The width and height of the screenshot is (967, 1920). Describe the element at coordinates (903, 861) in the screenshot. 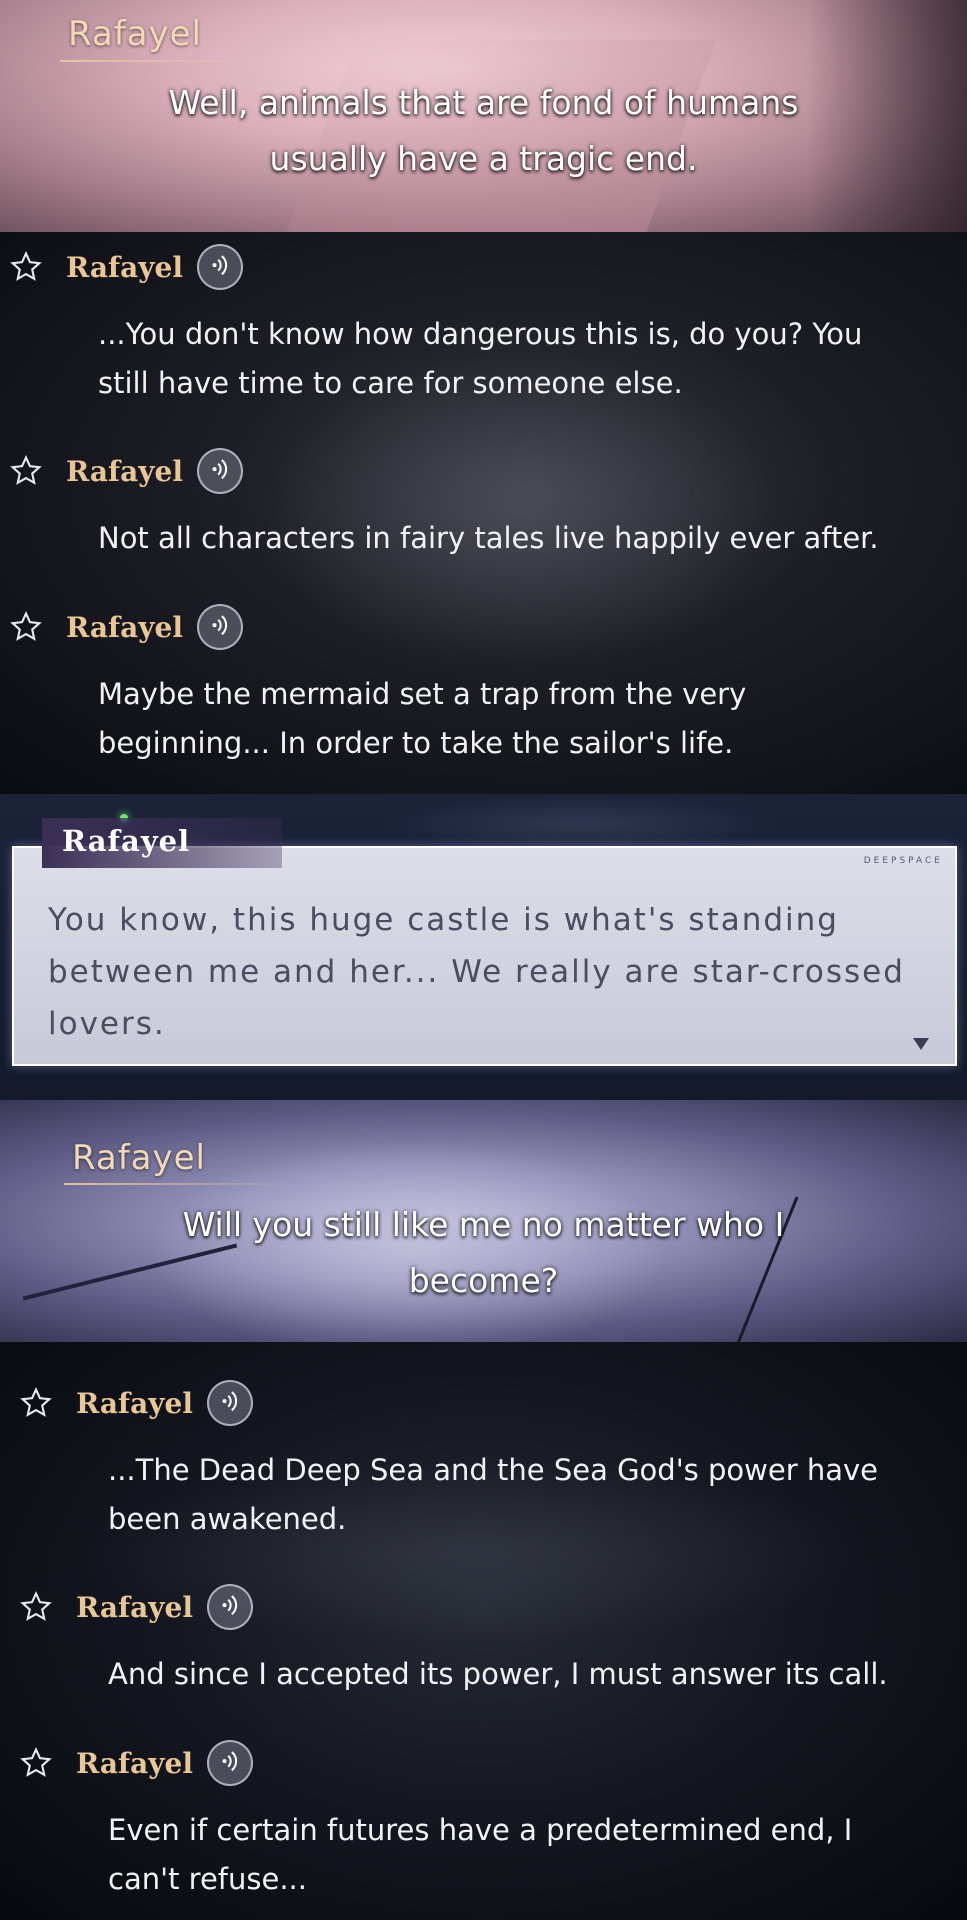

I see `brand-mark: DEEPSPACE` at that location.